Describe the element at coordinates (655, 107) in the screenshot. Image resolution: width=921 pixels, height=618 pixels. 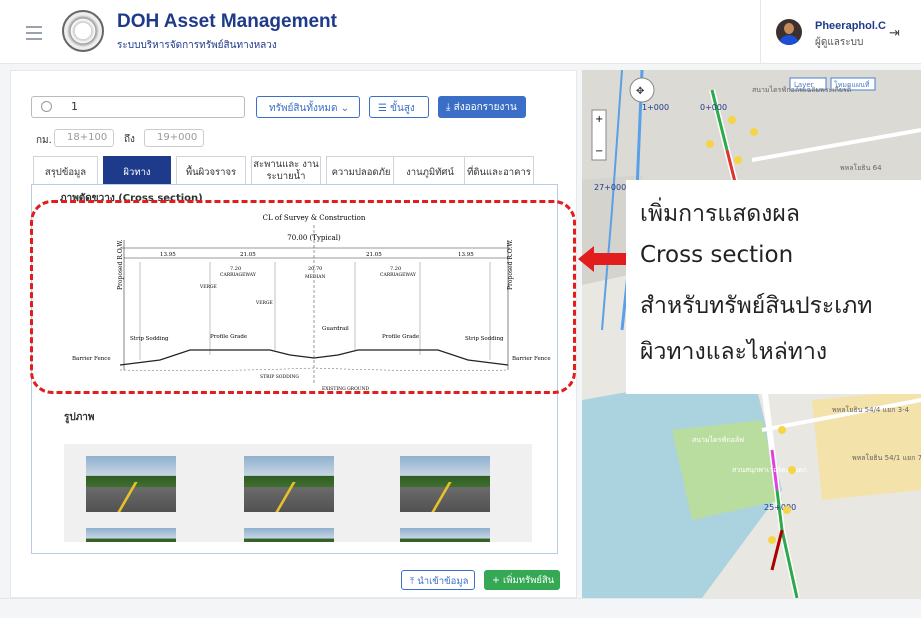
I see `km-marker: 1+000` at that location.